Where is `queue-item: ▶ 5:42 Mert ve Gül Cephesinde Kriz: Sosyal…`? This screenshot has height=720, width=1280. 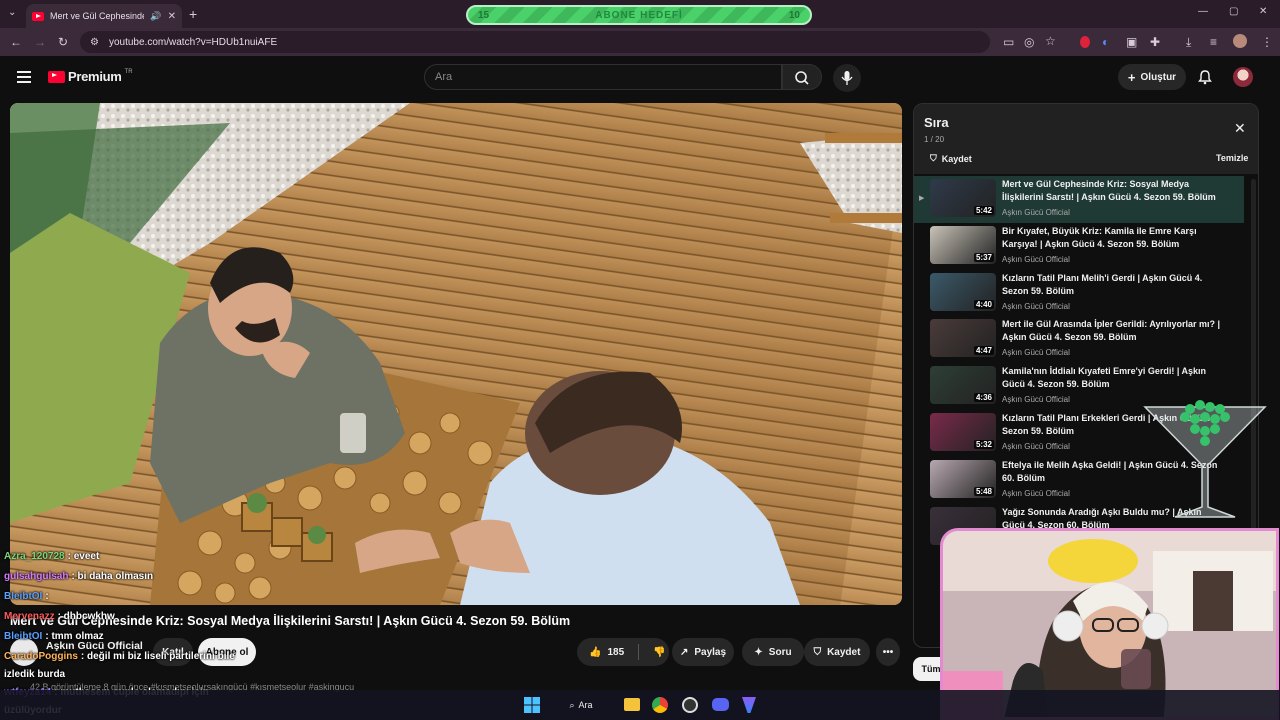 queue-item: ▶ 5:42 Mert ve Gül Cephesinde Kriz: Sosyal… is located at coordinates (1079, 199).